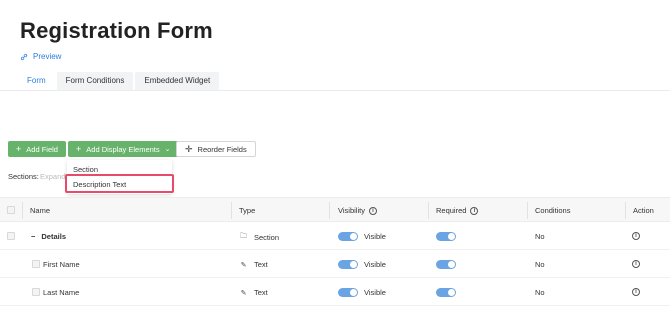 Image resolution: width=670 pixels, height=329 pixels. I want to click on collapse-icon: −, so click(33, 236).